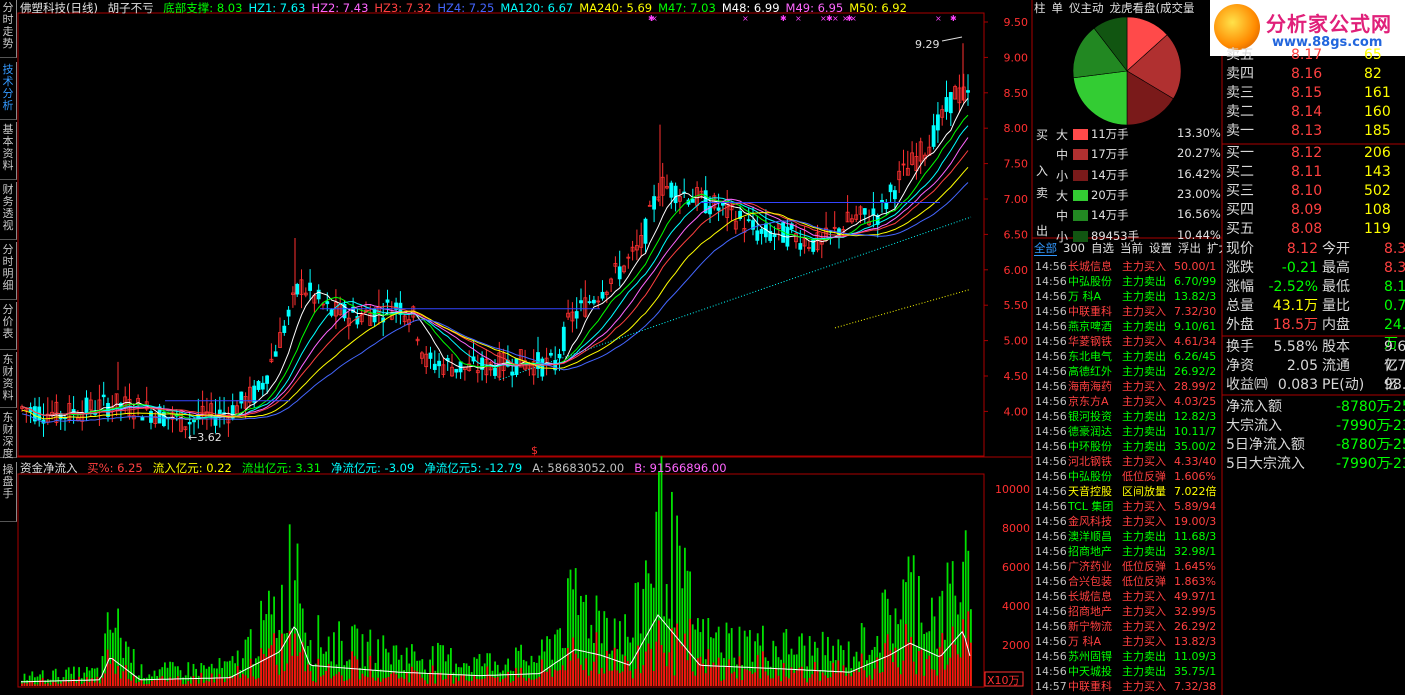 The image size is (1405, 695). I want to click on tick-row: 14:56 TCL 集团 主力买入 5.89/94, so click(1128, 506).